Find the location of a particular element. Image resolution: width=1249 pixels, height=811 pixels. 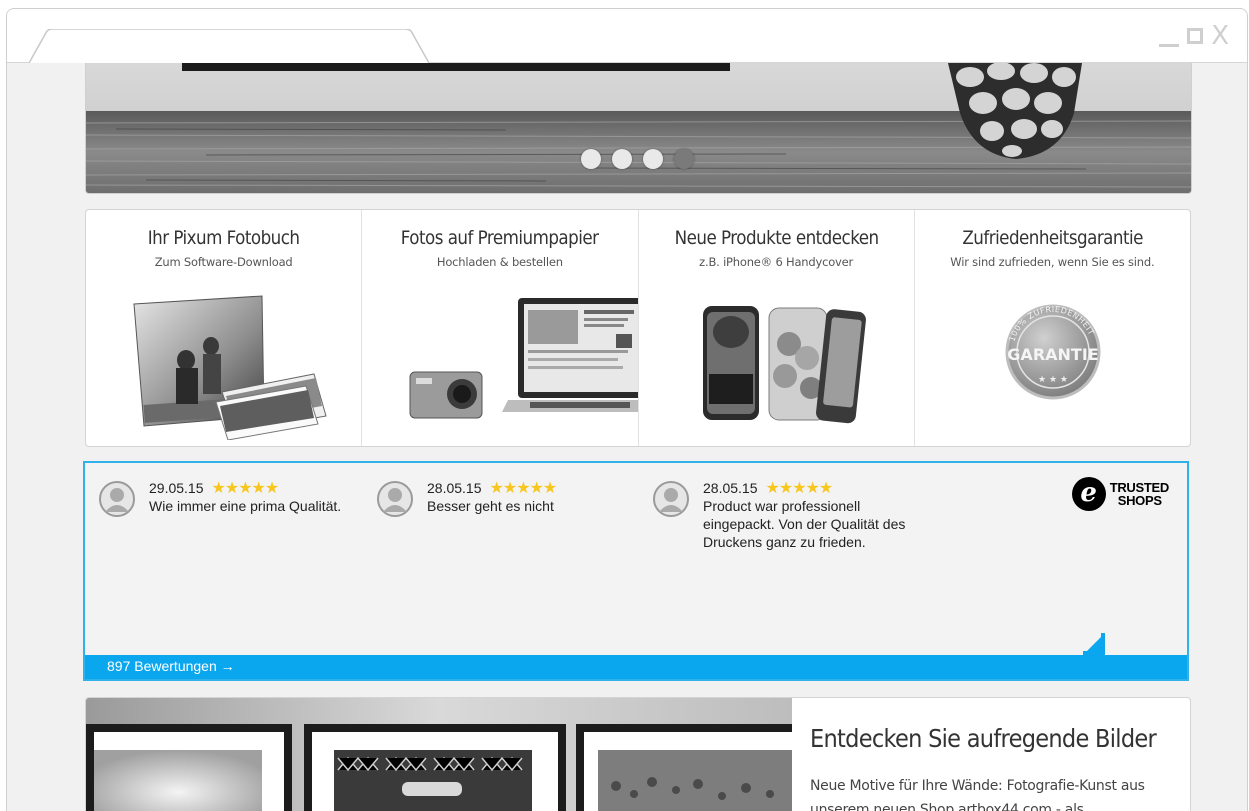

card-title: Zufriedenheitsgarantie is located at coordinates (1052, 238).